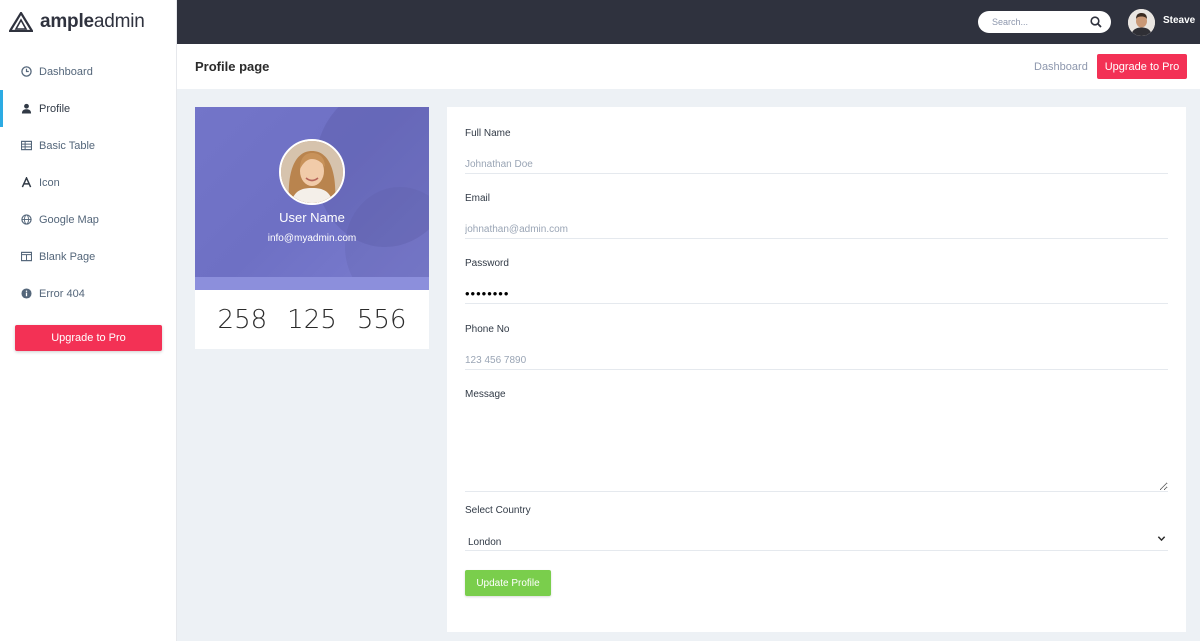 The height and width of the screenshot is (641, 1200). Describe the element at coordinates (487, 329) in the screenshot. I see `phone-label: Phone No` at that location.